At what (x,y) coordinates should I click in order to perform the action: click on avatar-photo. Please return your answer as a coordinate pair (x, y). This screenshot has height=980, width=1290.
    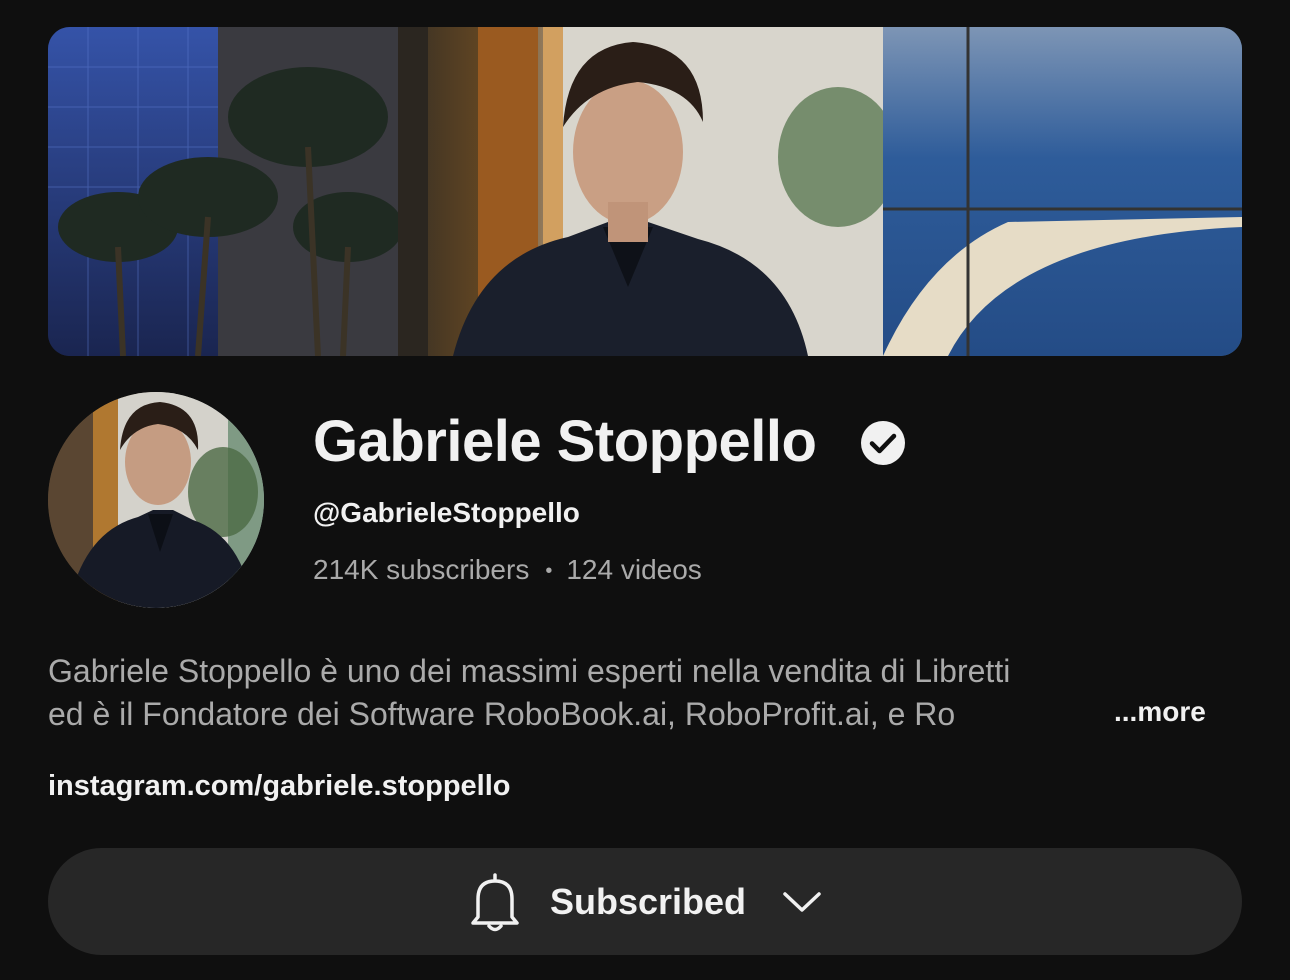
    Looking at the image, I should click on (156, 500).